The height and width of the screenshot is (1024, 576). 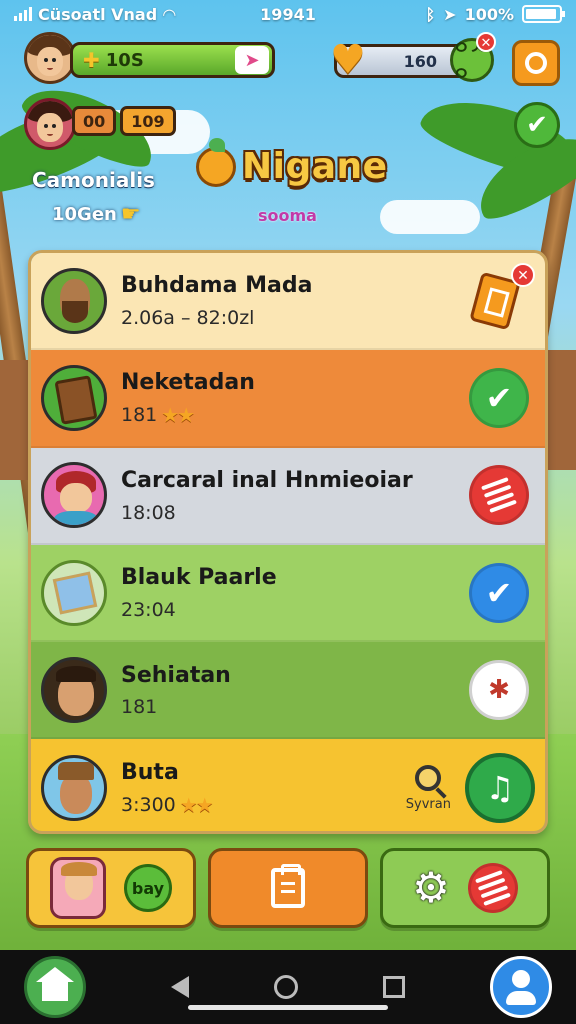 What do you see at coordinates (148, 609) in the screenshot?
I see `item-sub: 23:04` at bounding box center [148, 609].